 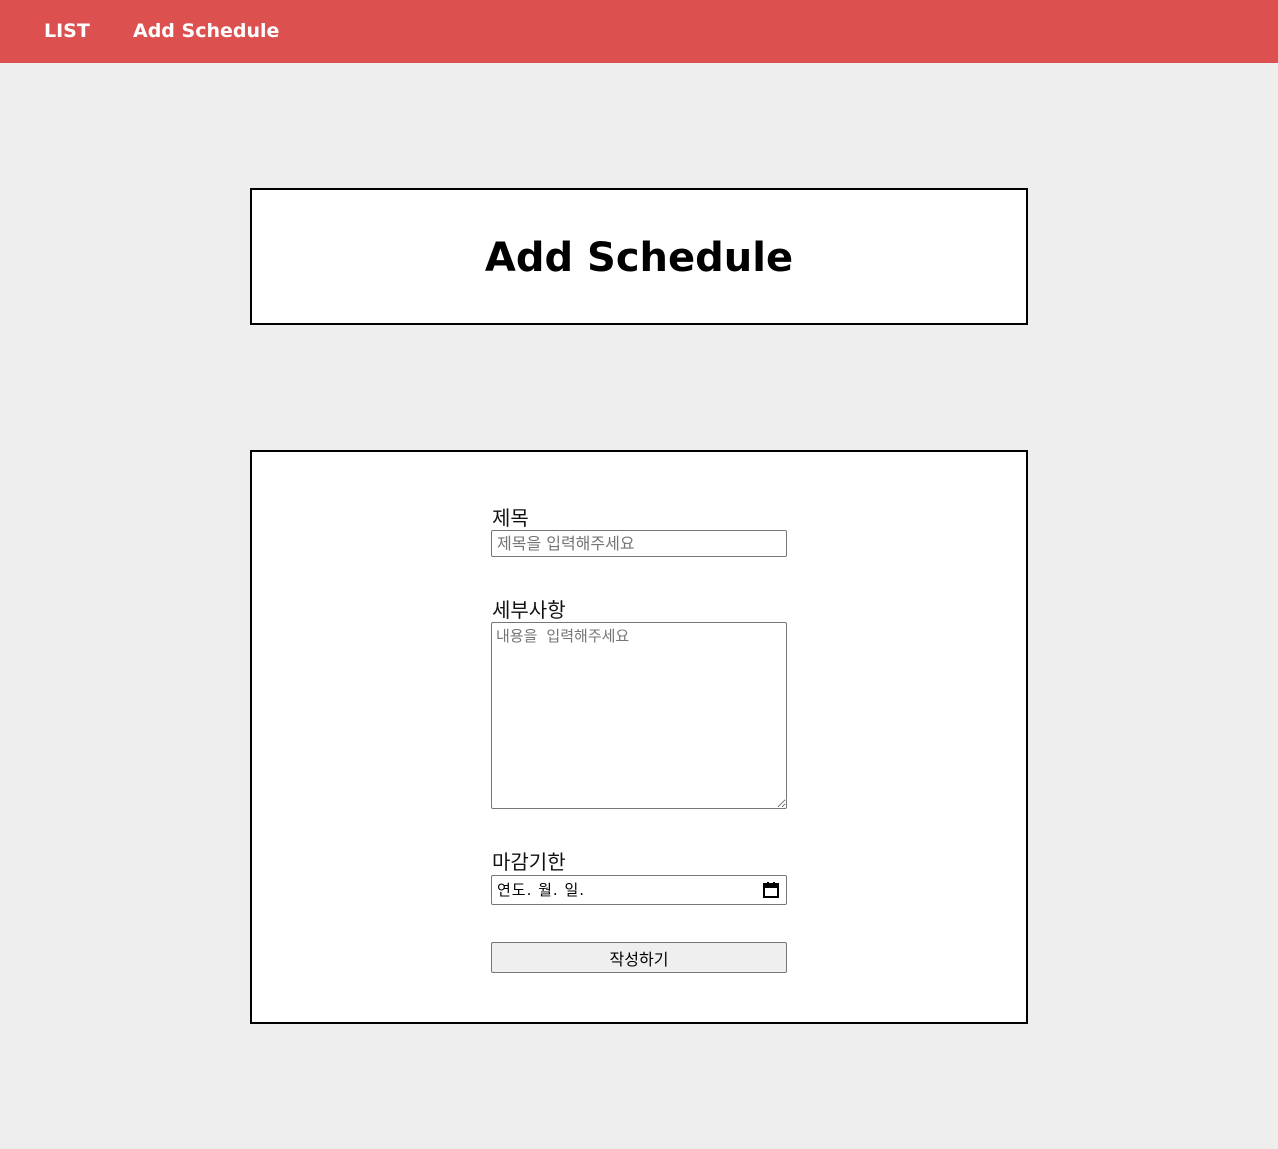 I want to click on detail-label: 세부사항, so click(x=529, y=610).